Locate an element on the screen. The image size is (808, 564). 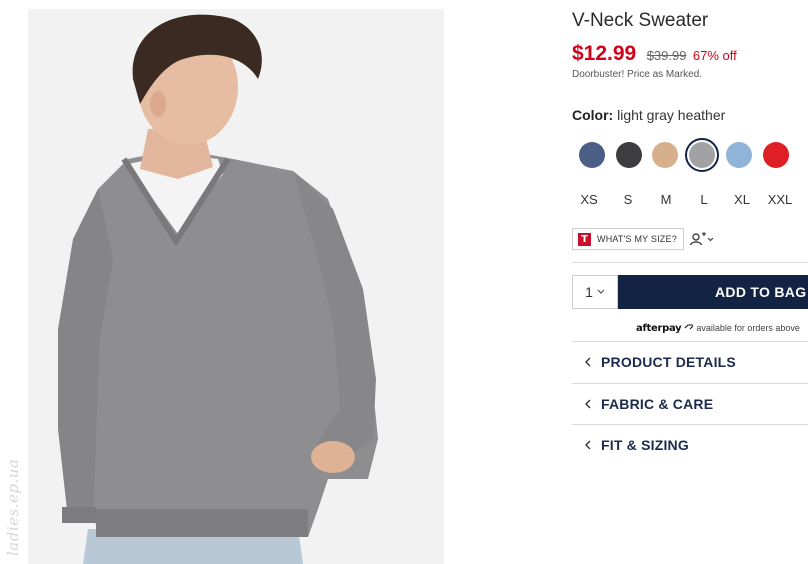
fit-profile-dropdown is located at coordinates (702, 239).